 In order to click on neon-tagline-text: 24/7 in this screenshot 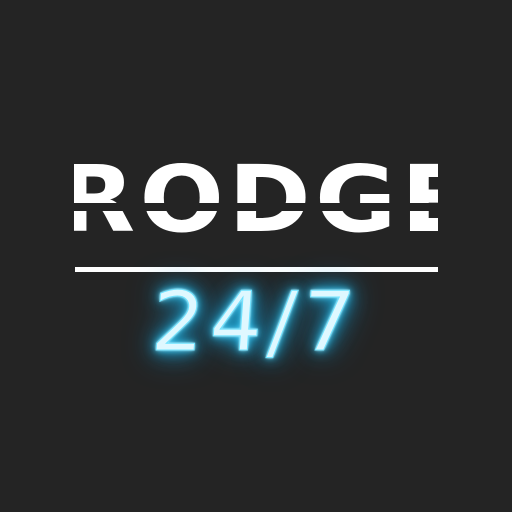, I will do `click(256, 323)`.